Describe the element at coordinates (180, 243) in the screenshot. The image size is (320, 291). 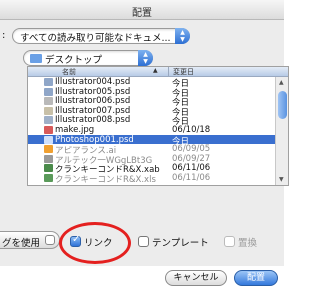
I see `template-label: テンプレート` at that location.